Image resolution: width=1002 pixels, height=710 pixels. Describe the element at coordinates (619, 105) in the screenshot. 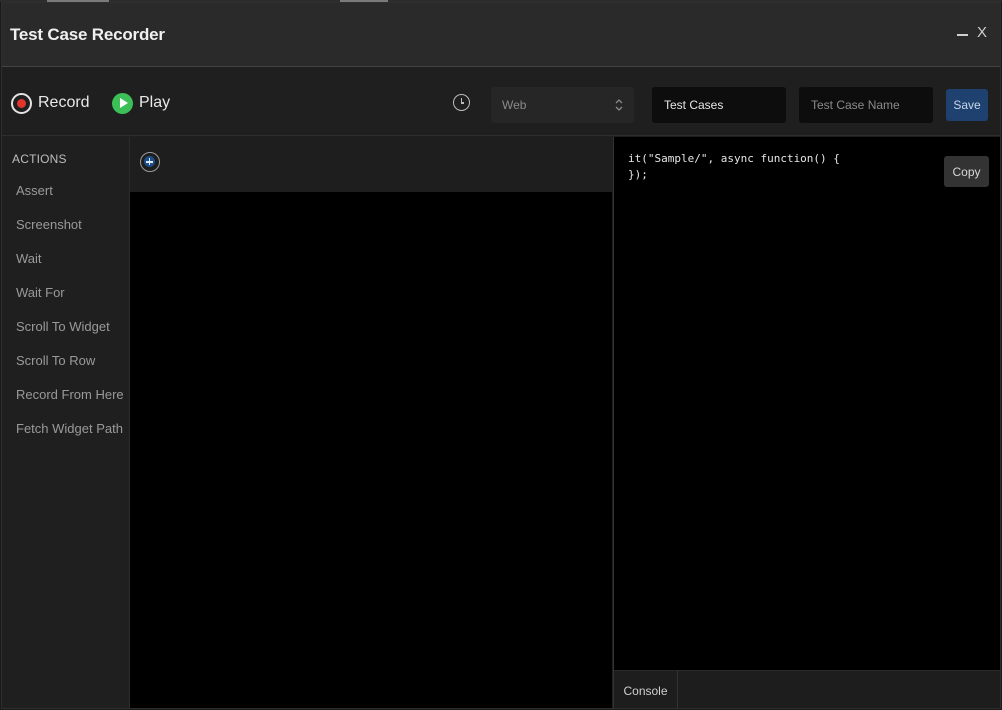

I see `chevron-up-down-icon` at that location.